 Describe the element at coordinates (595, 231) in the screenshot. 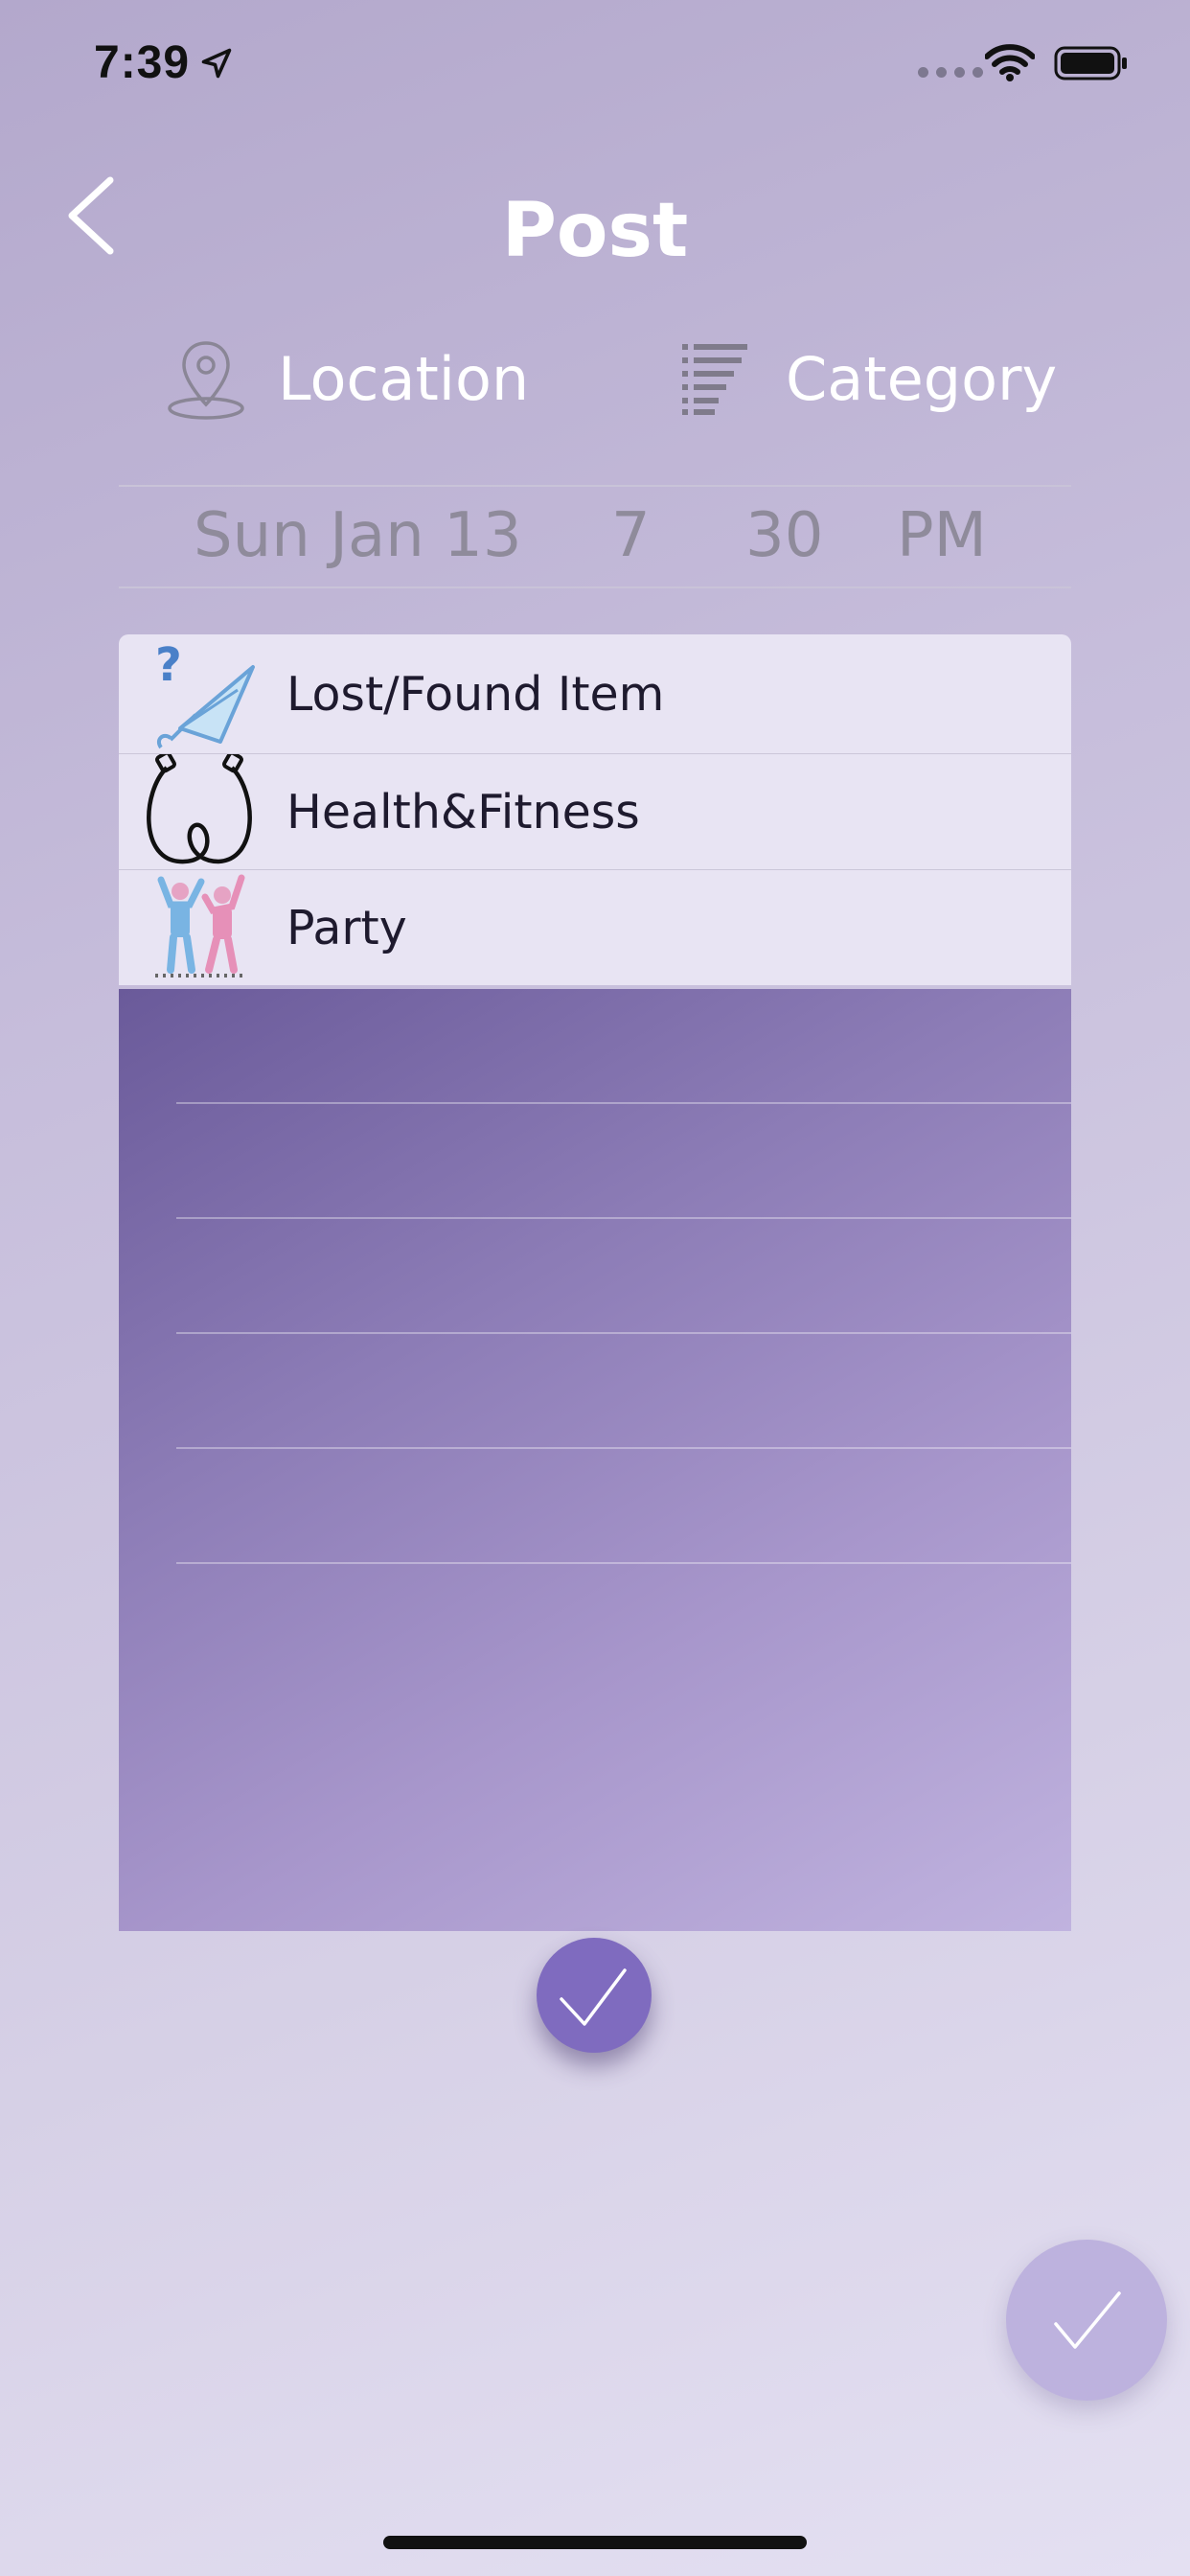

I see `page-title: Post` at that location.